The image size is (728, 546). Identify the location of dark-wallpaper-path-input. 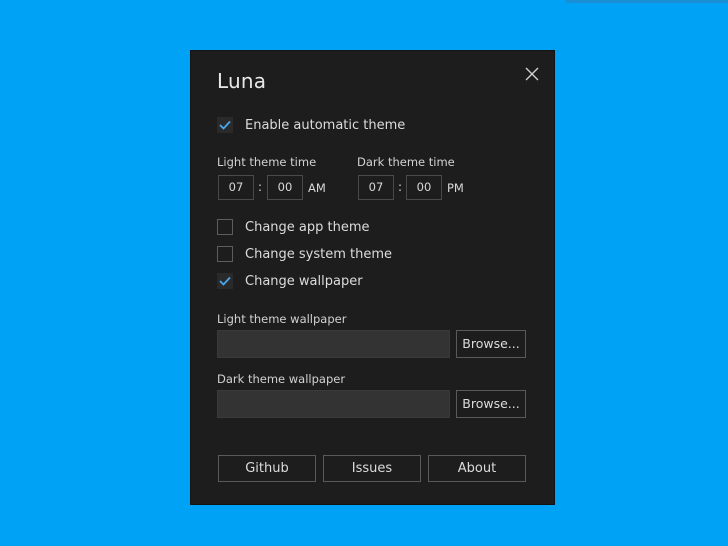
(333, 404).